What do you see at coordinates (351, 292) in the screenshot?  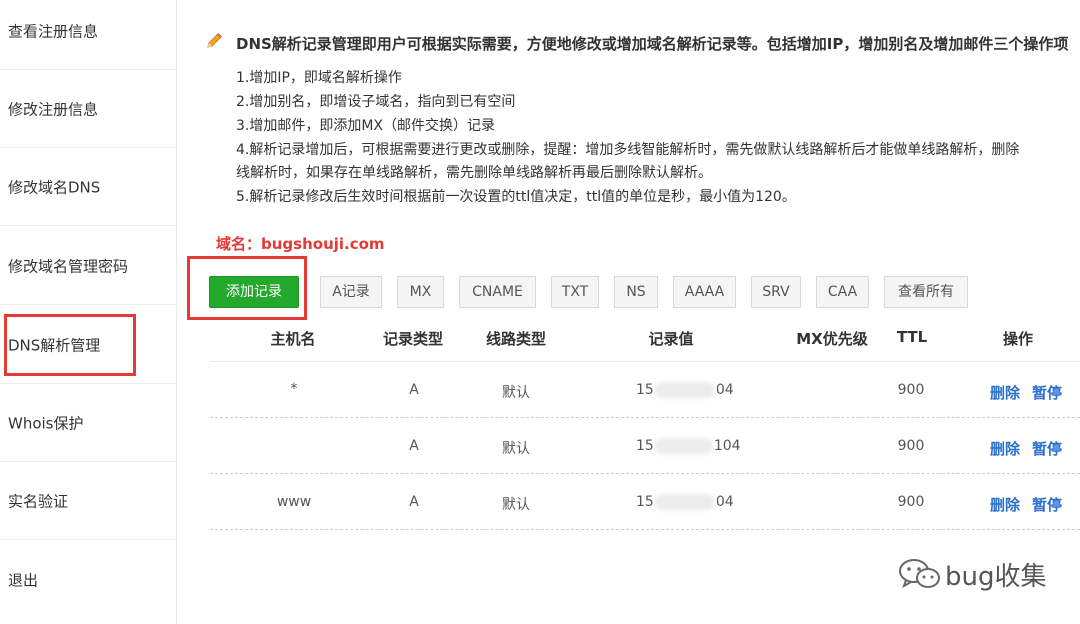 I see `filter-a-button: A记录` at bounding box center [351, 292].